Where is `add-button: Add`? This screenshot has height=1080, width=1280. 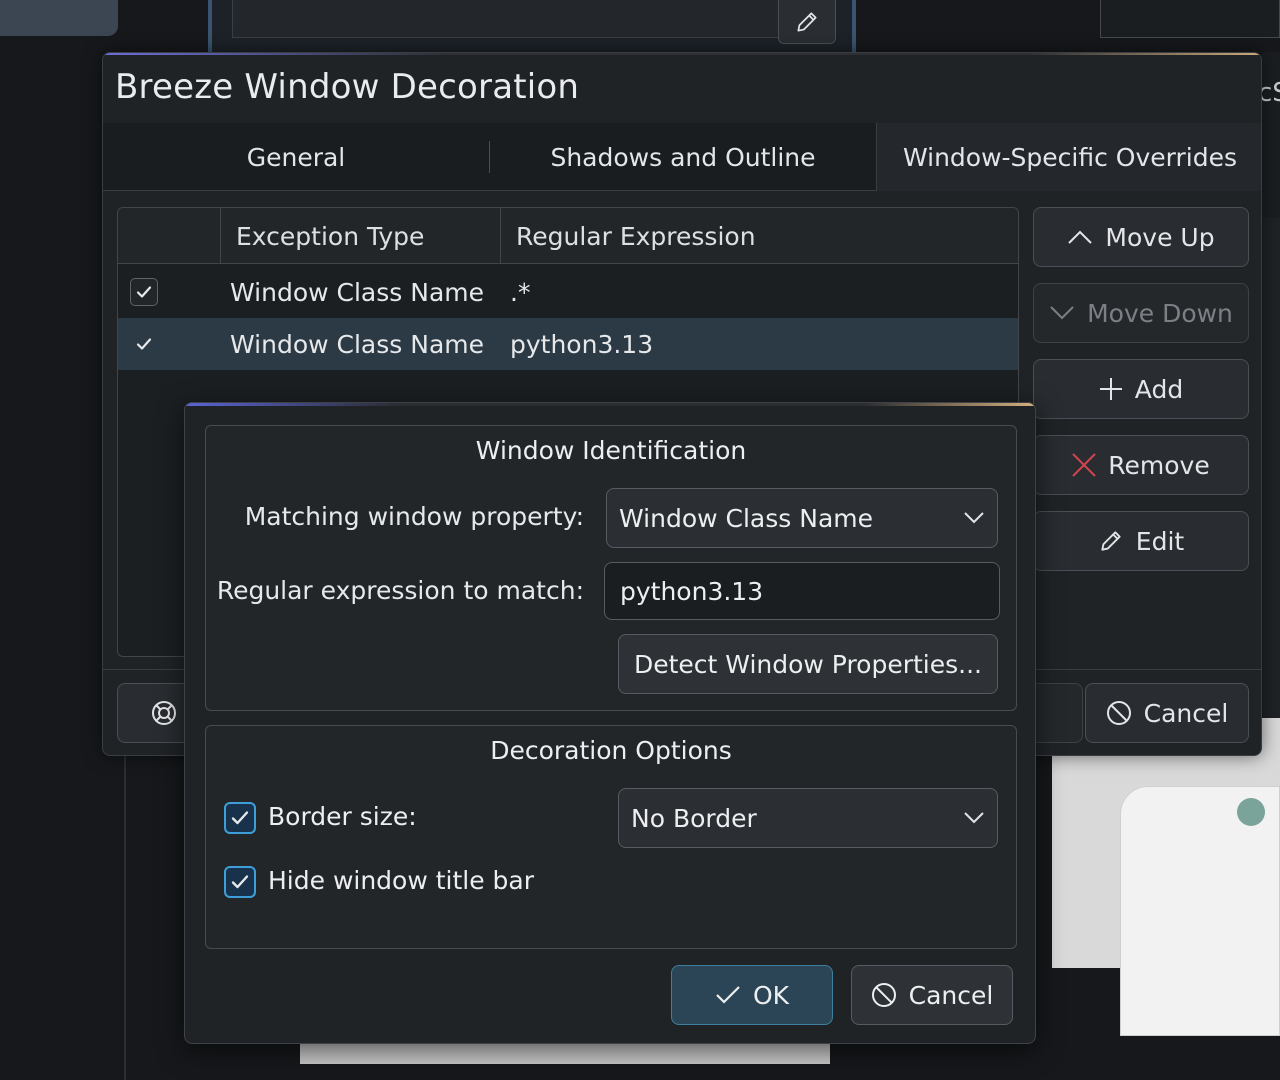 add-button: Add is located at coordinates (1141, 389).